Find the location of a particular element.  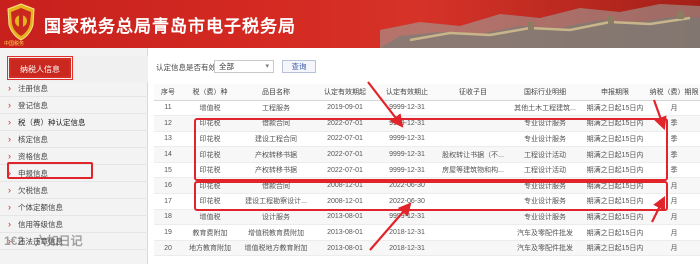

col-header-valid-to: 认定有效期止 is located at coordinates (407, 92).